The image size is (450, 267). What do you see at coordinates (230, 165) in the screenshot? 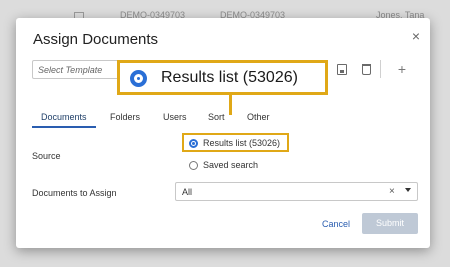
I see `radio-saved-search-label: Saved search` at bounding box center [230, 165].